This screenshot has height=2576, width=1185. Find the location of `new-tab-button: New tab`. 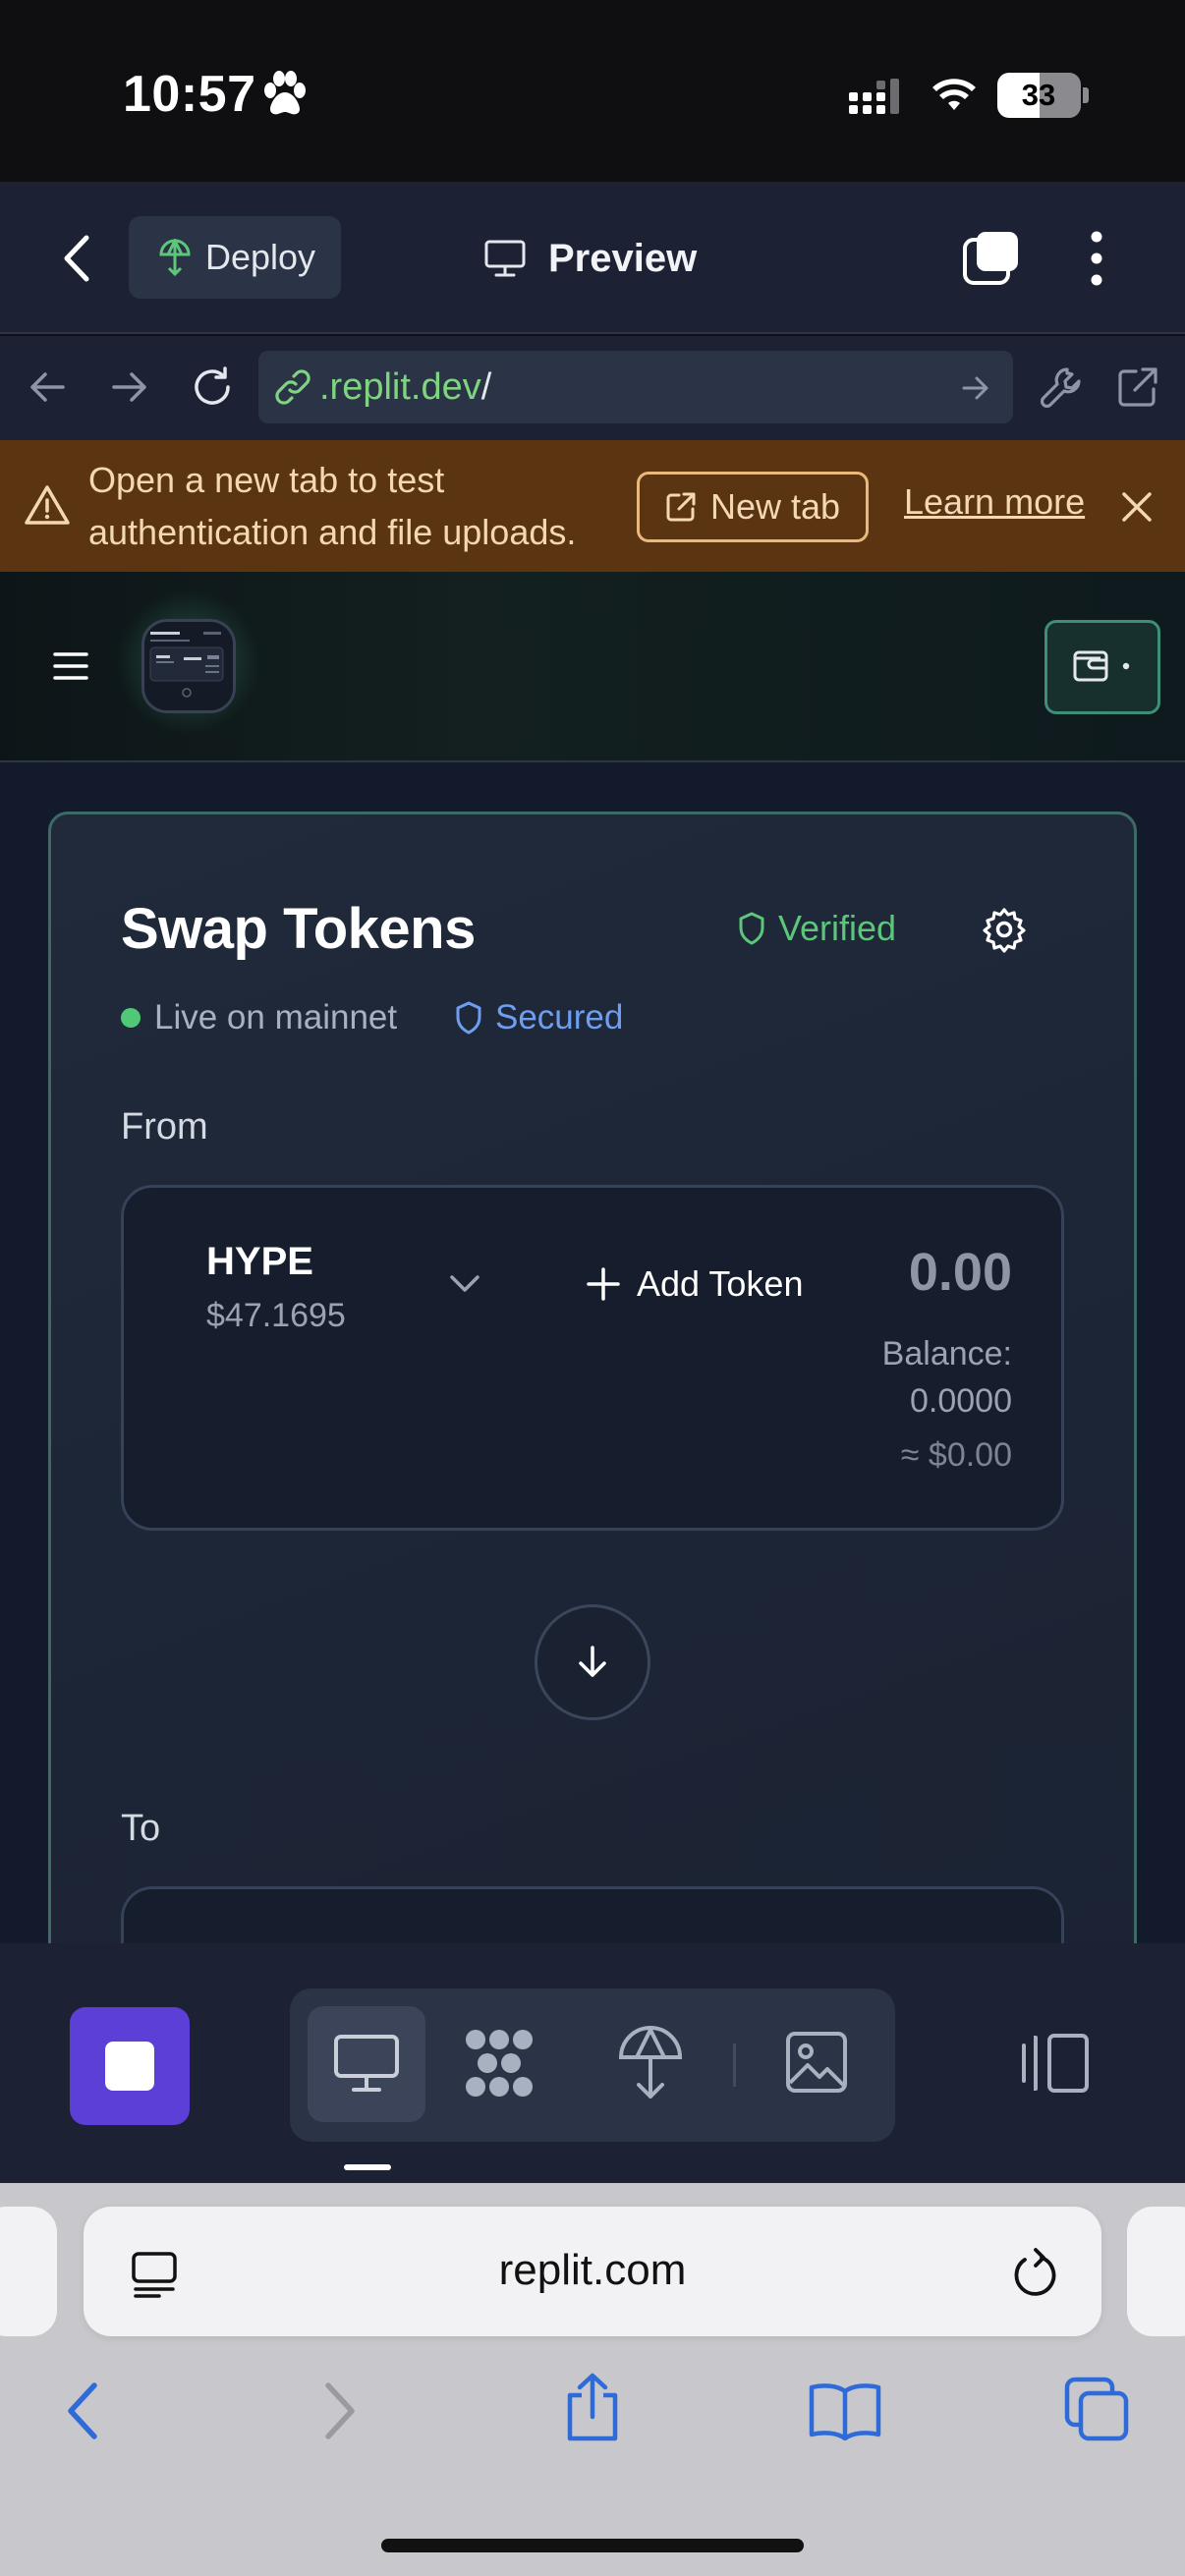

new-tab-button: New tab is located at coordinates (753, 507).